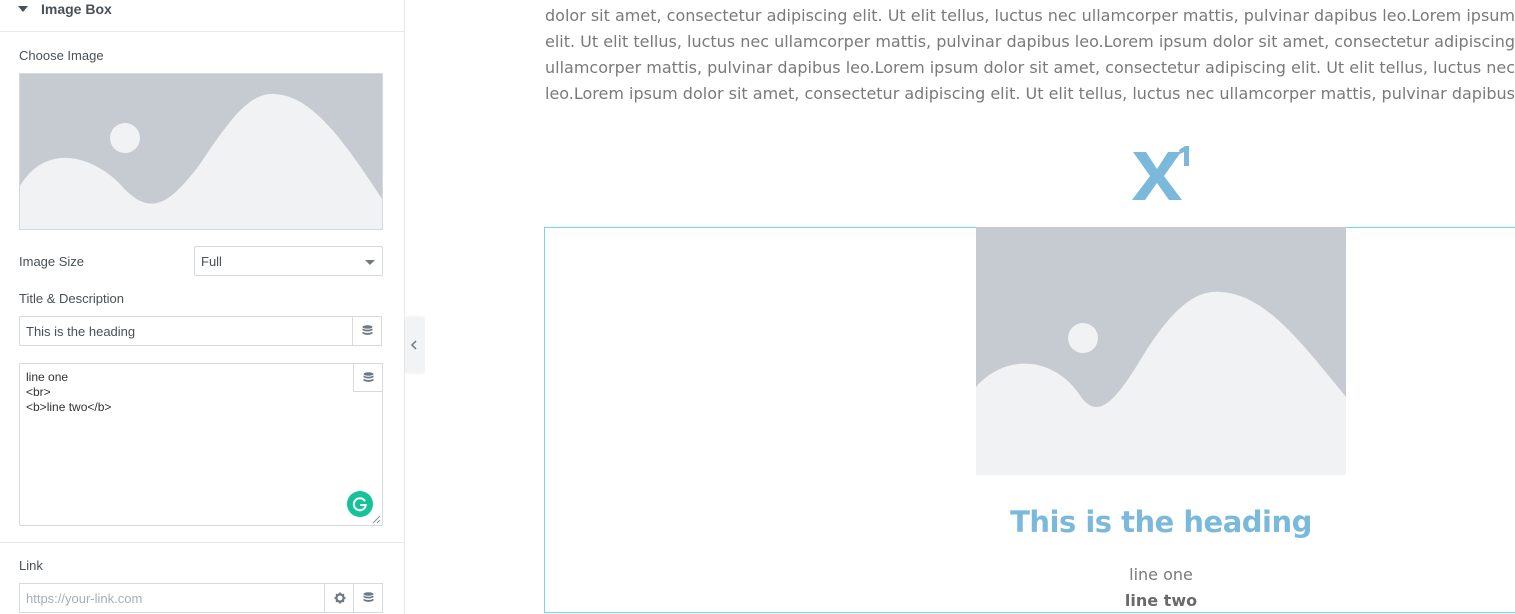 The width and height of the screenshot is (1515, 614). Describe the element at coordinates (31, 565) in the screenshot. I see `link-label: Link` at that location.